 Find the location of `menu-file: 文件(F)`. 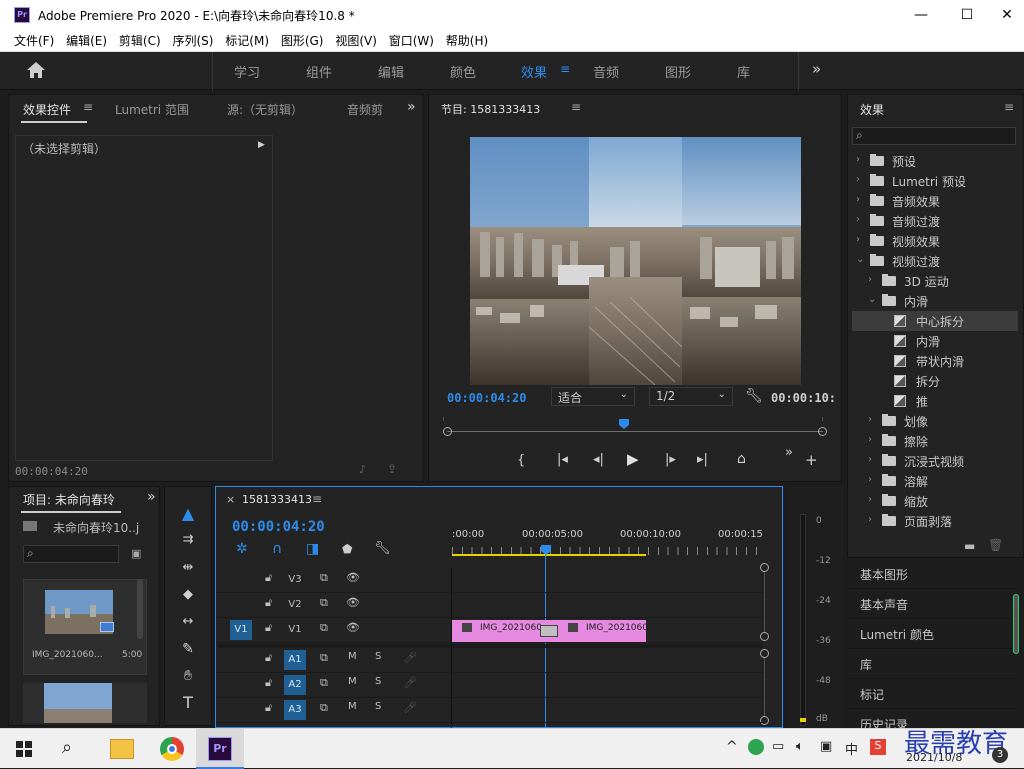

menu-file: 文件(F) is located at coordinates (34, 41).